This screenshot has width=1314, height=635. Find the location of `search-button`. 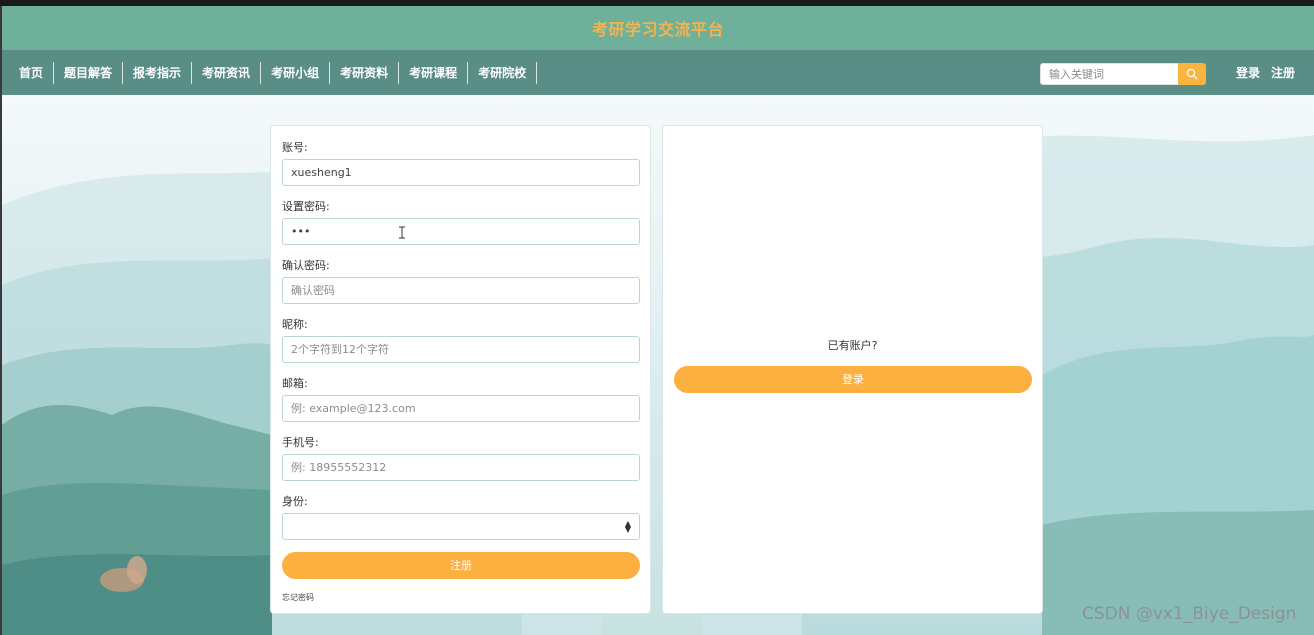

search-button is located at coordinates (1192, 74).